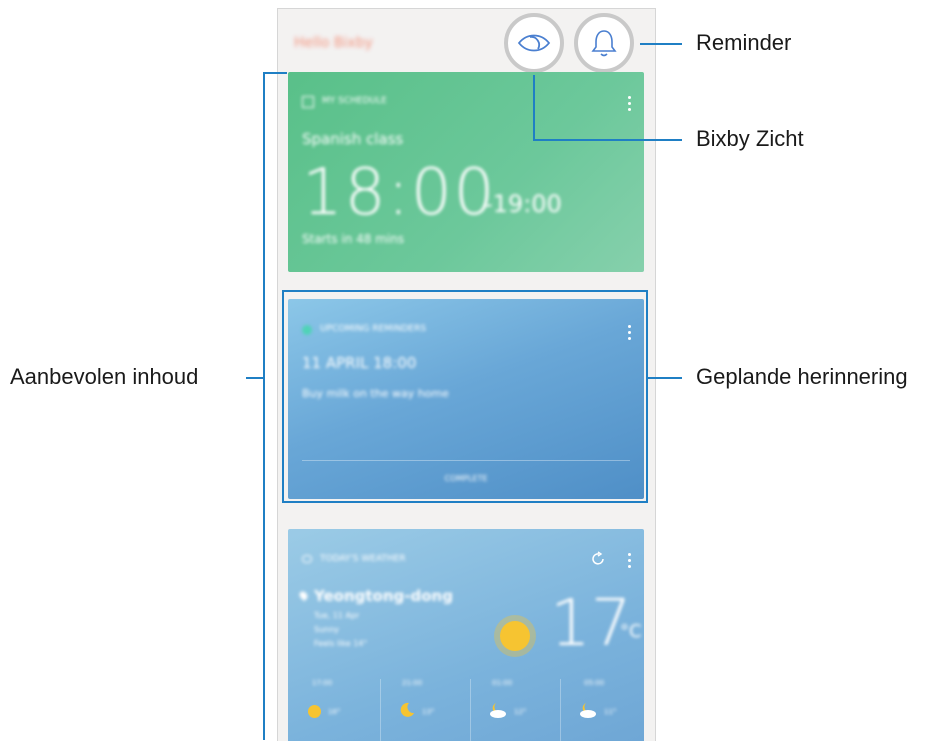  I want to click on callout-planned-reminder: Geplande herinnering, so click(802, 376).